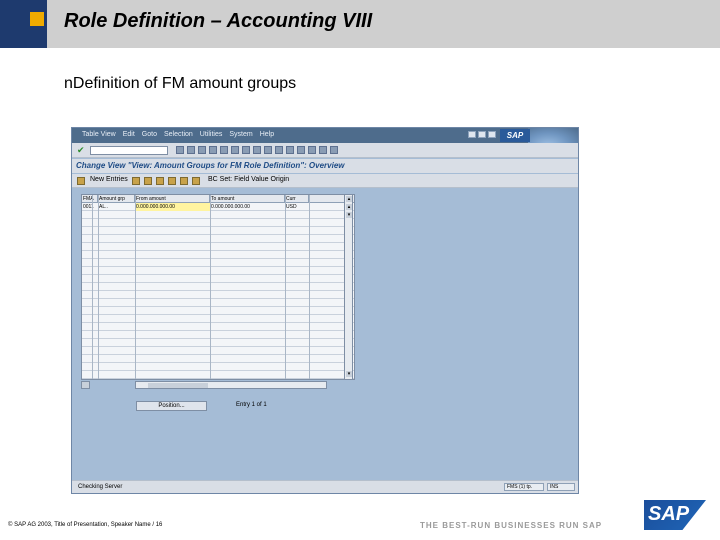 The height and width of the screenshot is (540, 720). What do you see at coordinates (240, 134) in the screenshot?
I see `menu-system: System` at bounding box center [240, 134].